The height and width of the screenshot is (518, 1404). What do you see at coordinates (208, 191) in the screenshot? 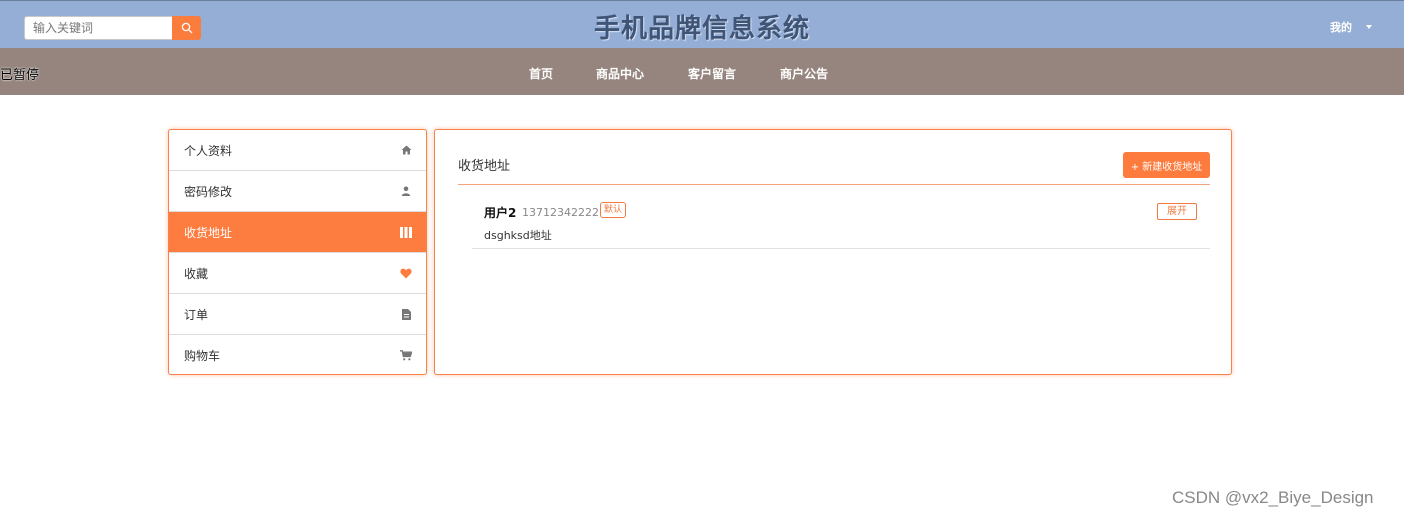
I see `sidebar-item-label: 密码修改` at bounding box center [208, 191].